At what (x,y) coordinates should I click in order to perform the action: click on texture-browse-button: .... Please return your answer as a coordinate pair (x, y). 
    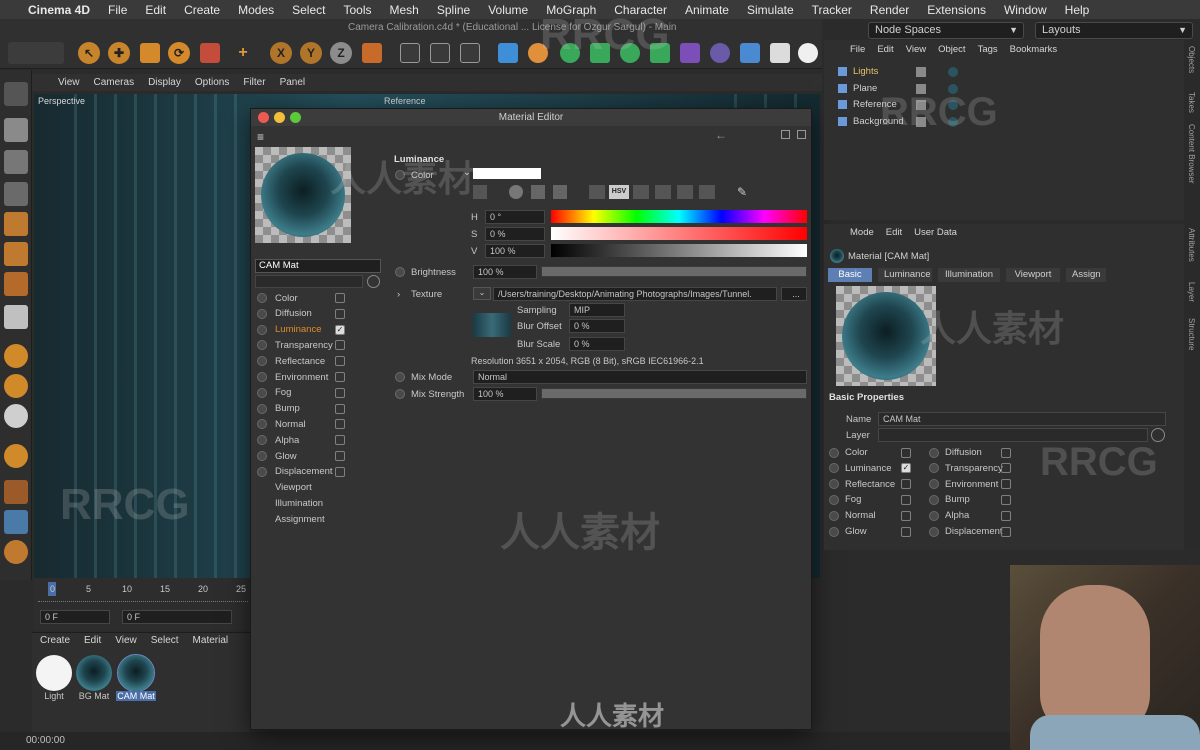
    Looking at the image, I should click on (794, 294).